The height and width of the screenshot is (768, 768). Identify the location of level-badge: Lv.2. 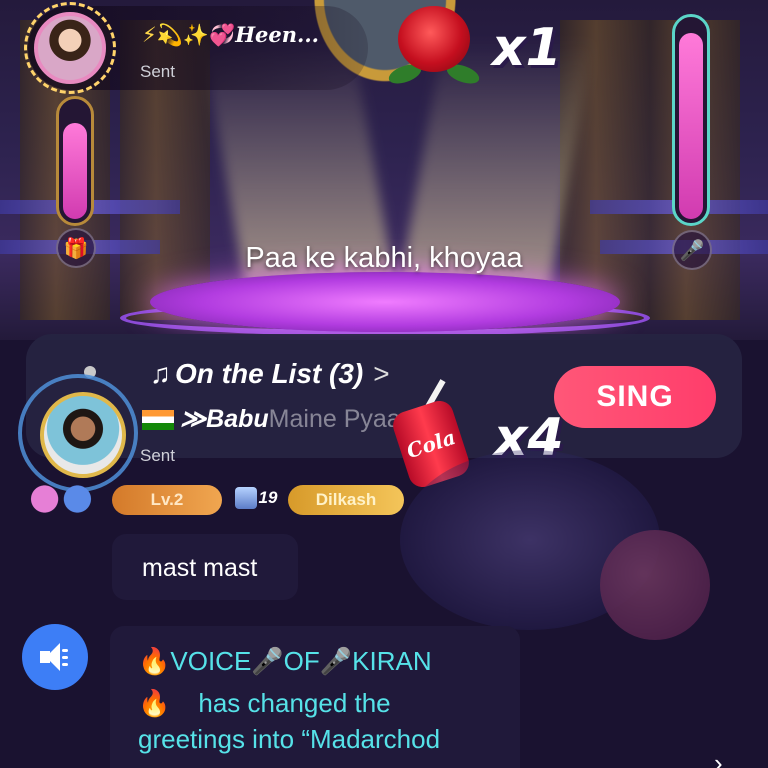
(167, 500).